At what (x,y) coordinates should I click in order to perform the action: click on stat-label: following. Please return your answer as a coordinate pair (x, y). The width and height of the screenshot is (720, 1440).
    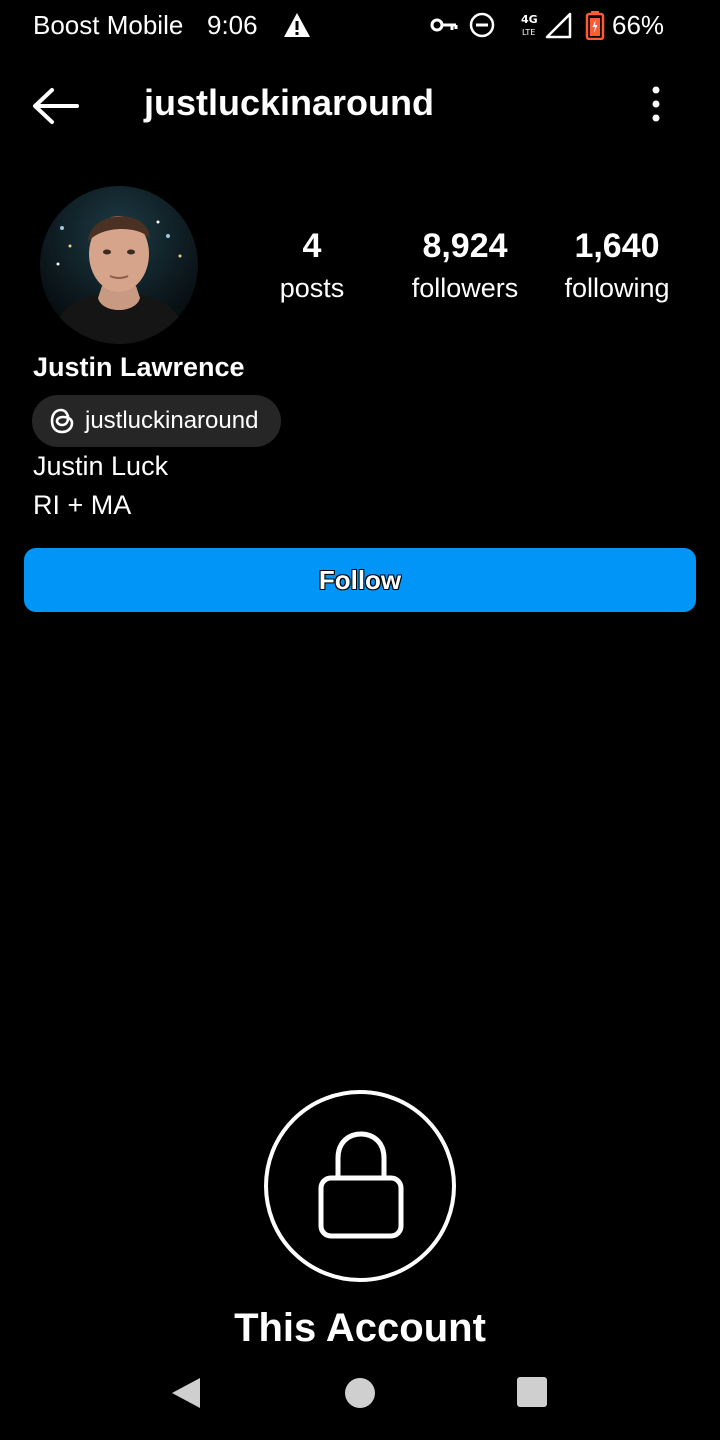
    Looking at the image, I should click on (617, 288).